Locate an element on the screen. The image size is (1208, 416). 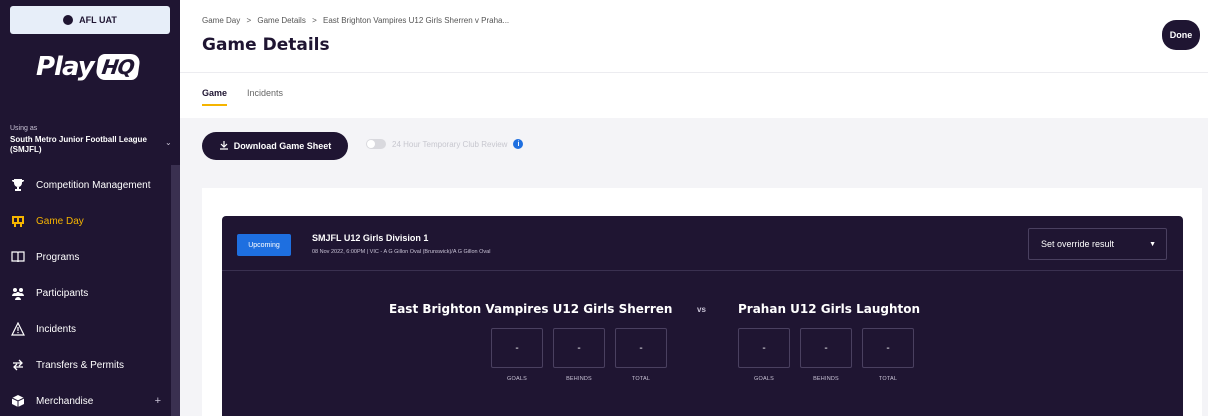
away-scores: - GOALS - BEHINDS - TOTAL is located at coordinates (826, 355).